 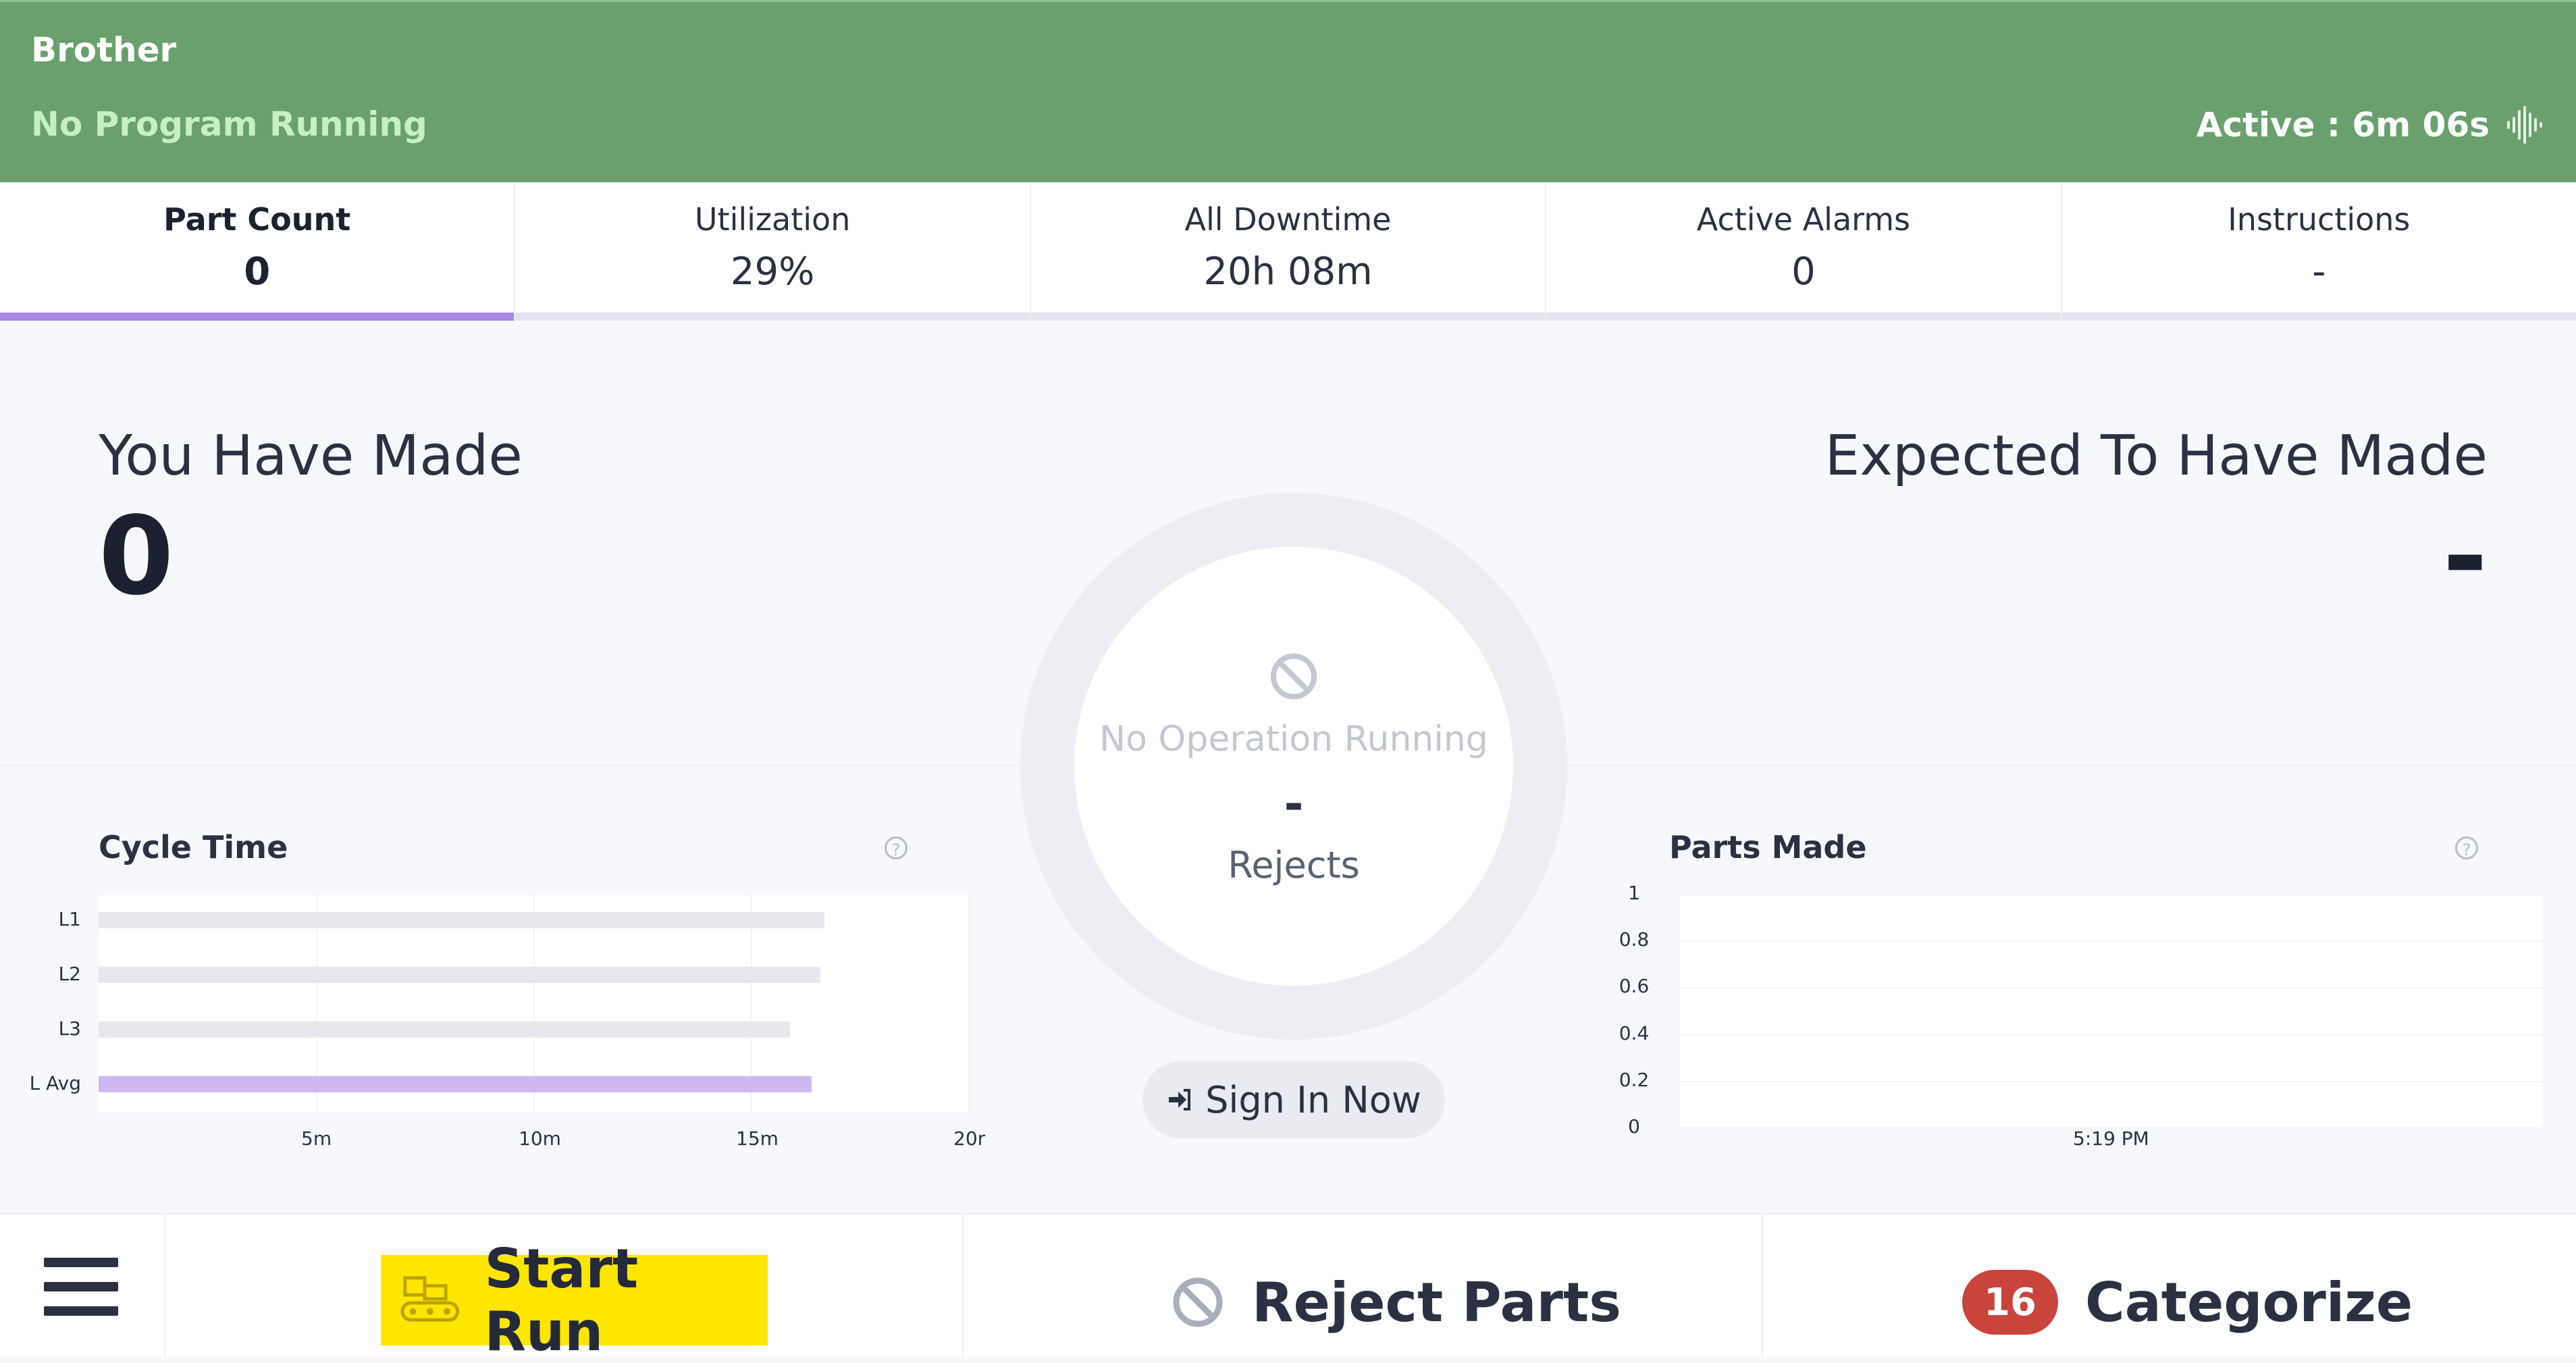 What do you see at coordinates (69, 919) in the screenshot?
I see `cycle-time-category-label: L1` at bounding box center [69, 919].